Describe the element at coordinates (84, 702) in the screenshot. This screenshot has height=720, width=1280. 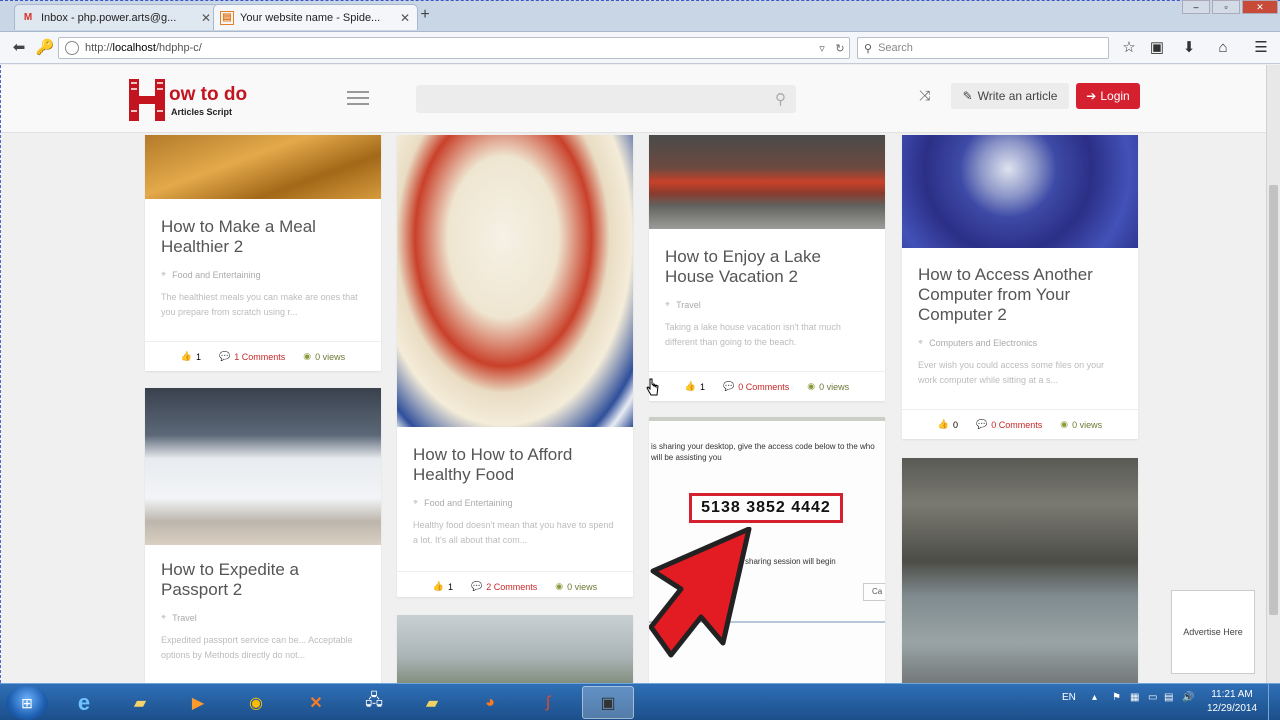
I see `internet-explorer-icon: e` at that location.